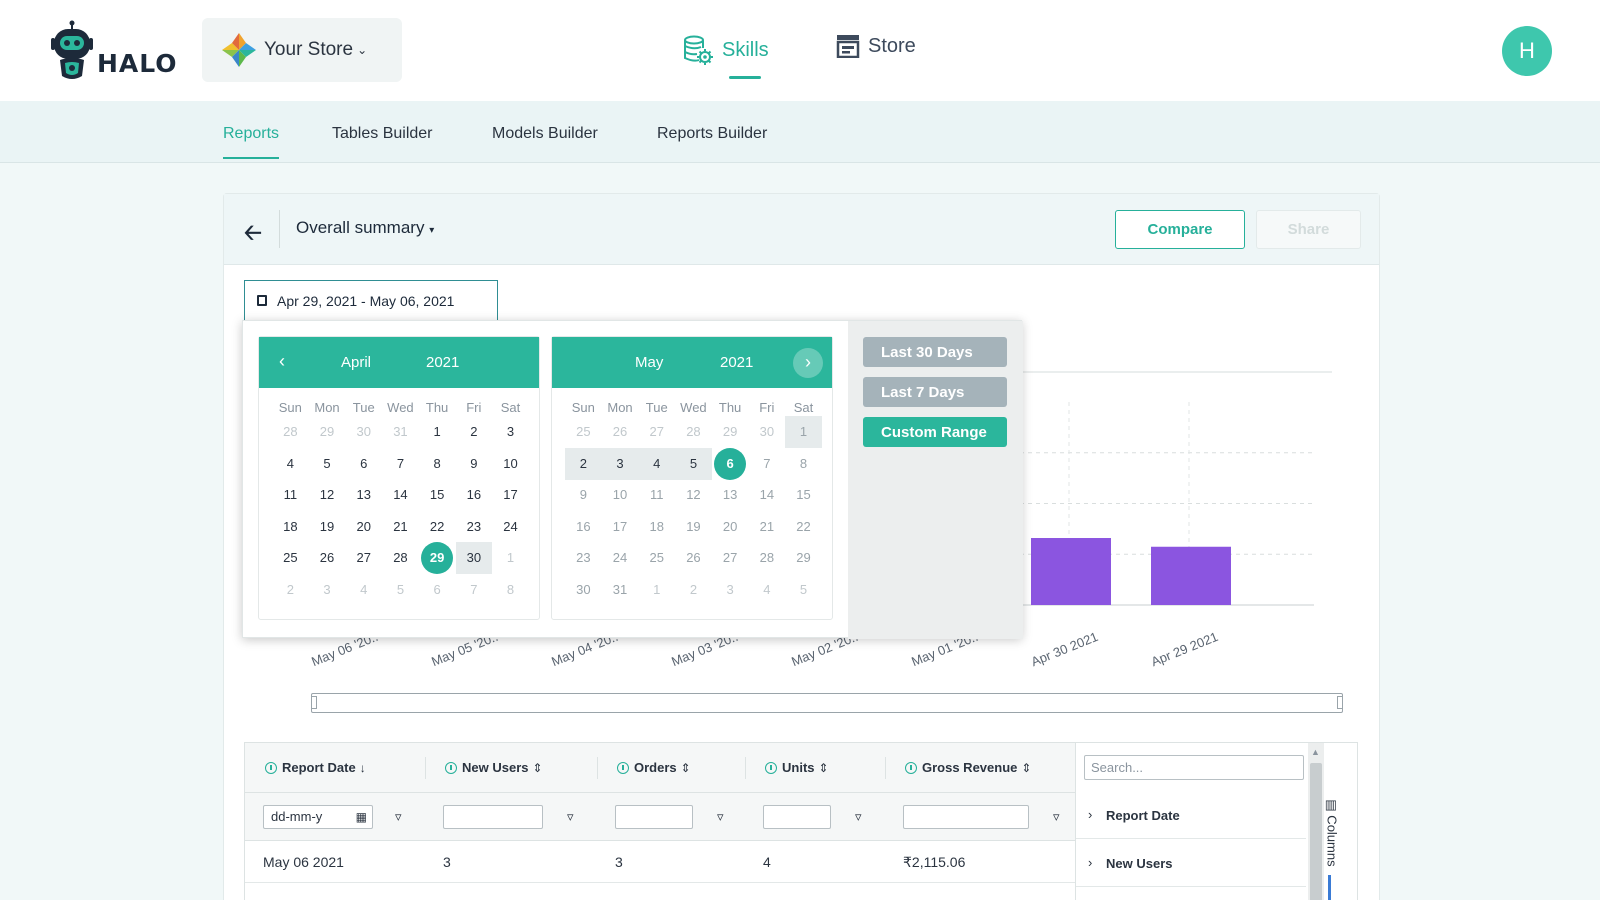 The image size is (1600, 900). Describe the element at coordinates (494, 767) in the screenshot. I see `column-header-new-users: New Users ⇕` at that location.